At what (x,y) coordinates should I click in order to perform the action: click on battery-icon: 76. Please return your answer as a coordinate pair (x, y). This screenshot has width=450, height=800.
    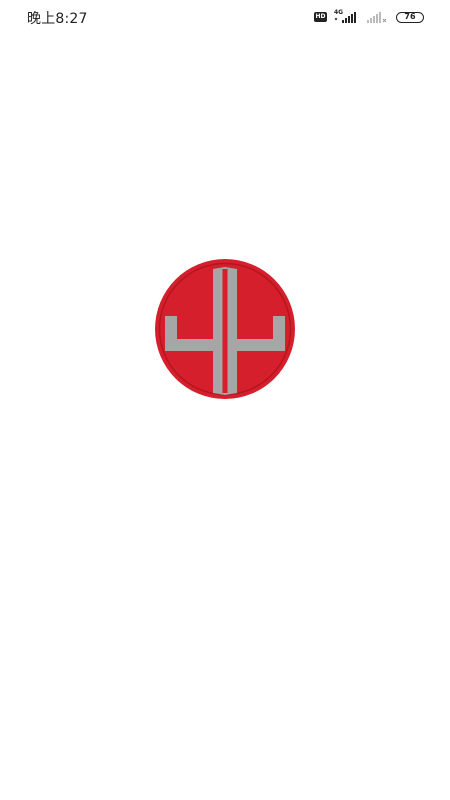
    Looking at the image, I should click on (410, 17).